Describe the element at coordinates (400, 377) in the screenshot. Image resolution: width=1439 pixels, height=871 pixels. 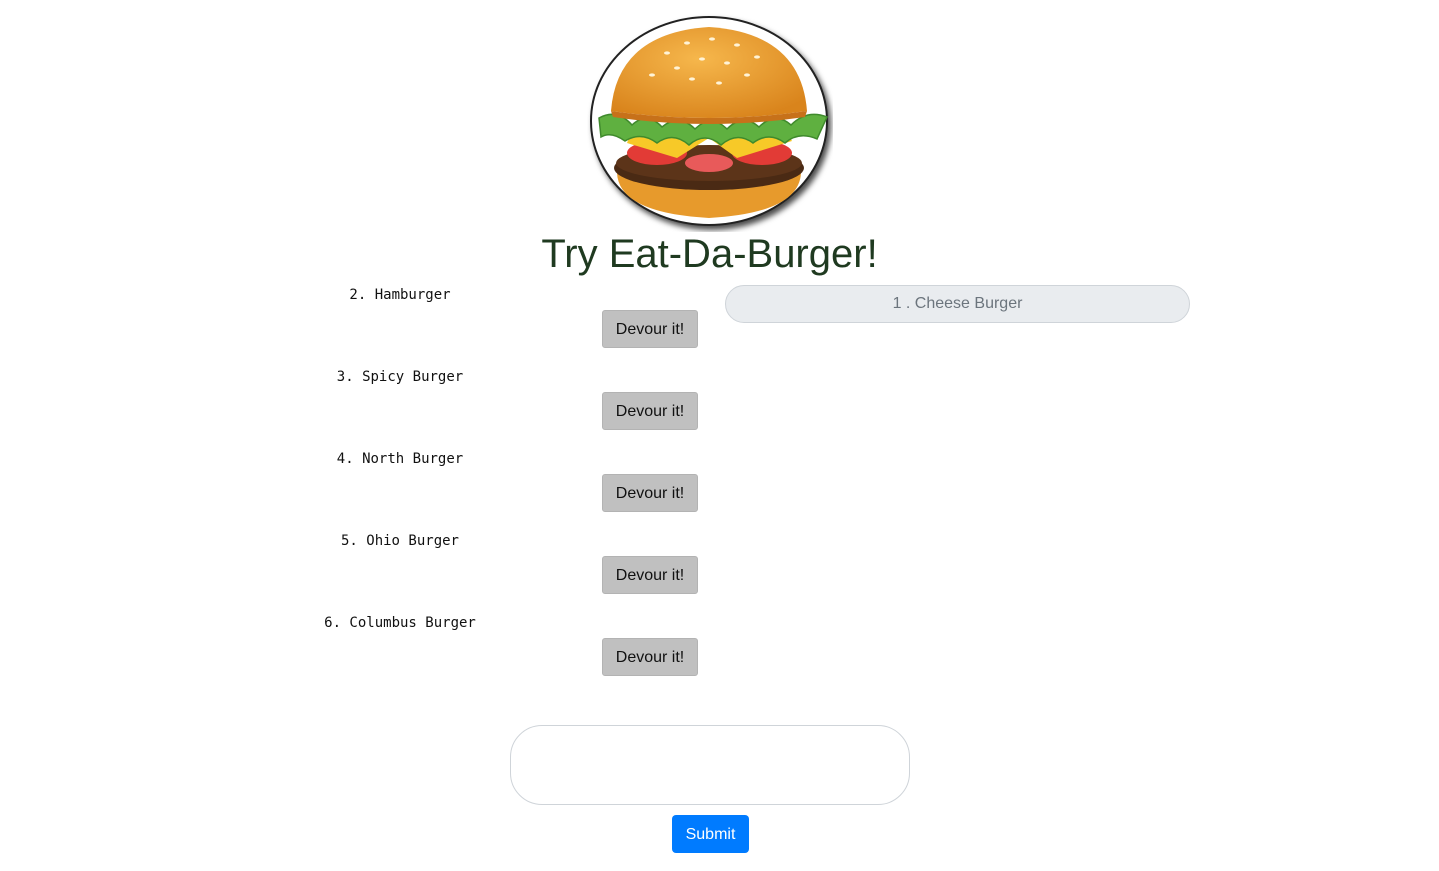
I see `burger-name: 3. Spicy Burger` at that location.